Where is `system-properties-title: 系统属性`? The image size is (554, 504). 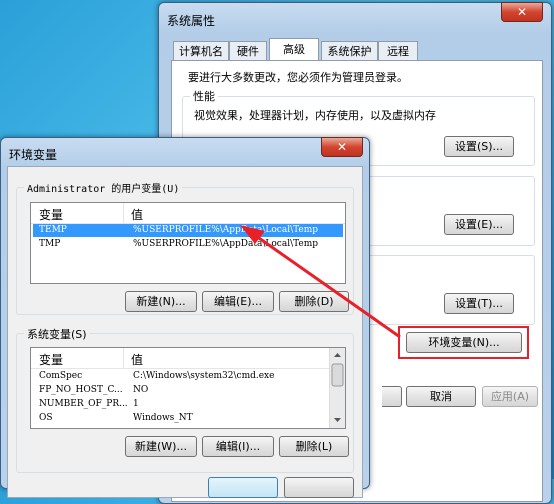 system-properties-title: 系统属性 is located at coordinates (191, 21).